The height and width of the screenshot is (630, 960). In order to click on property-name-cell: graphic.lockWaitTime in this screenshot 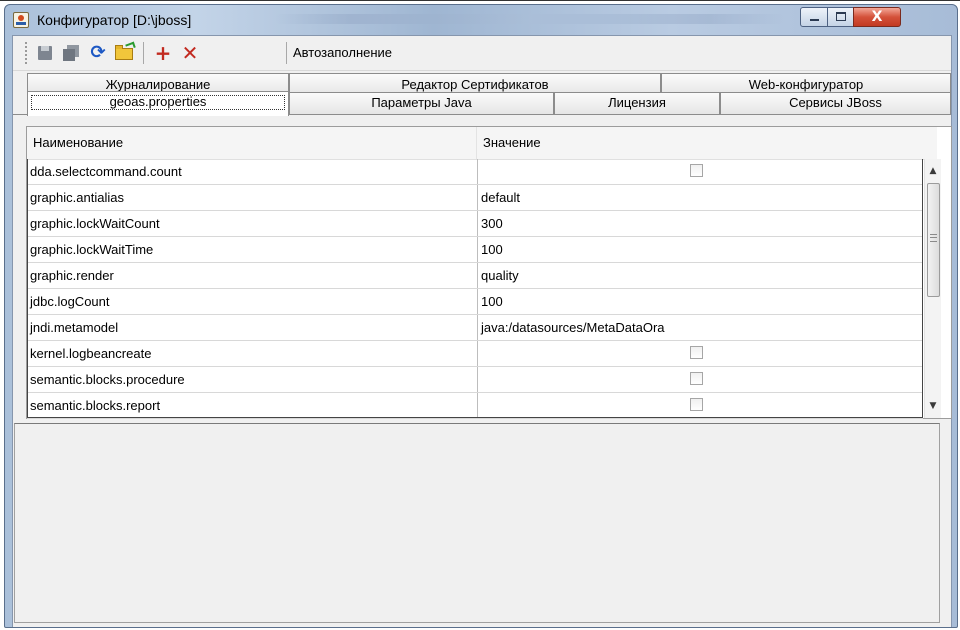, I will do `click(252, 249)`.